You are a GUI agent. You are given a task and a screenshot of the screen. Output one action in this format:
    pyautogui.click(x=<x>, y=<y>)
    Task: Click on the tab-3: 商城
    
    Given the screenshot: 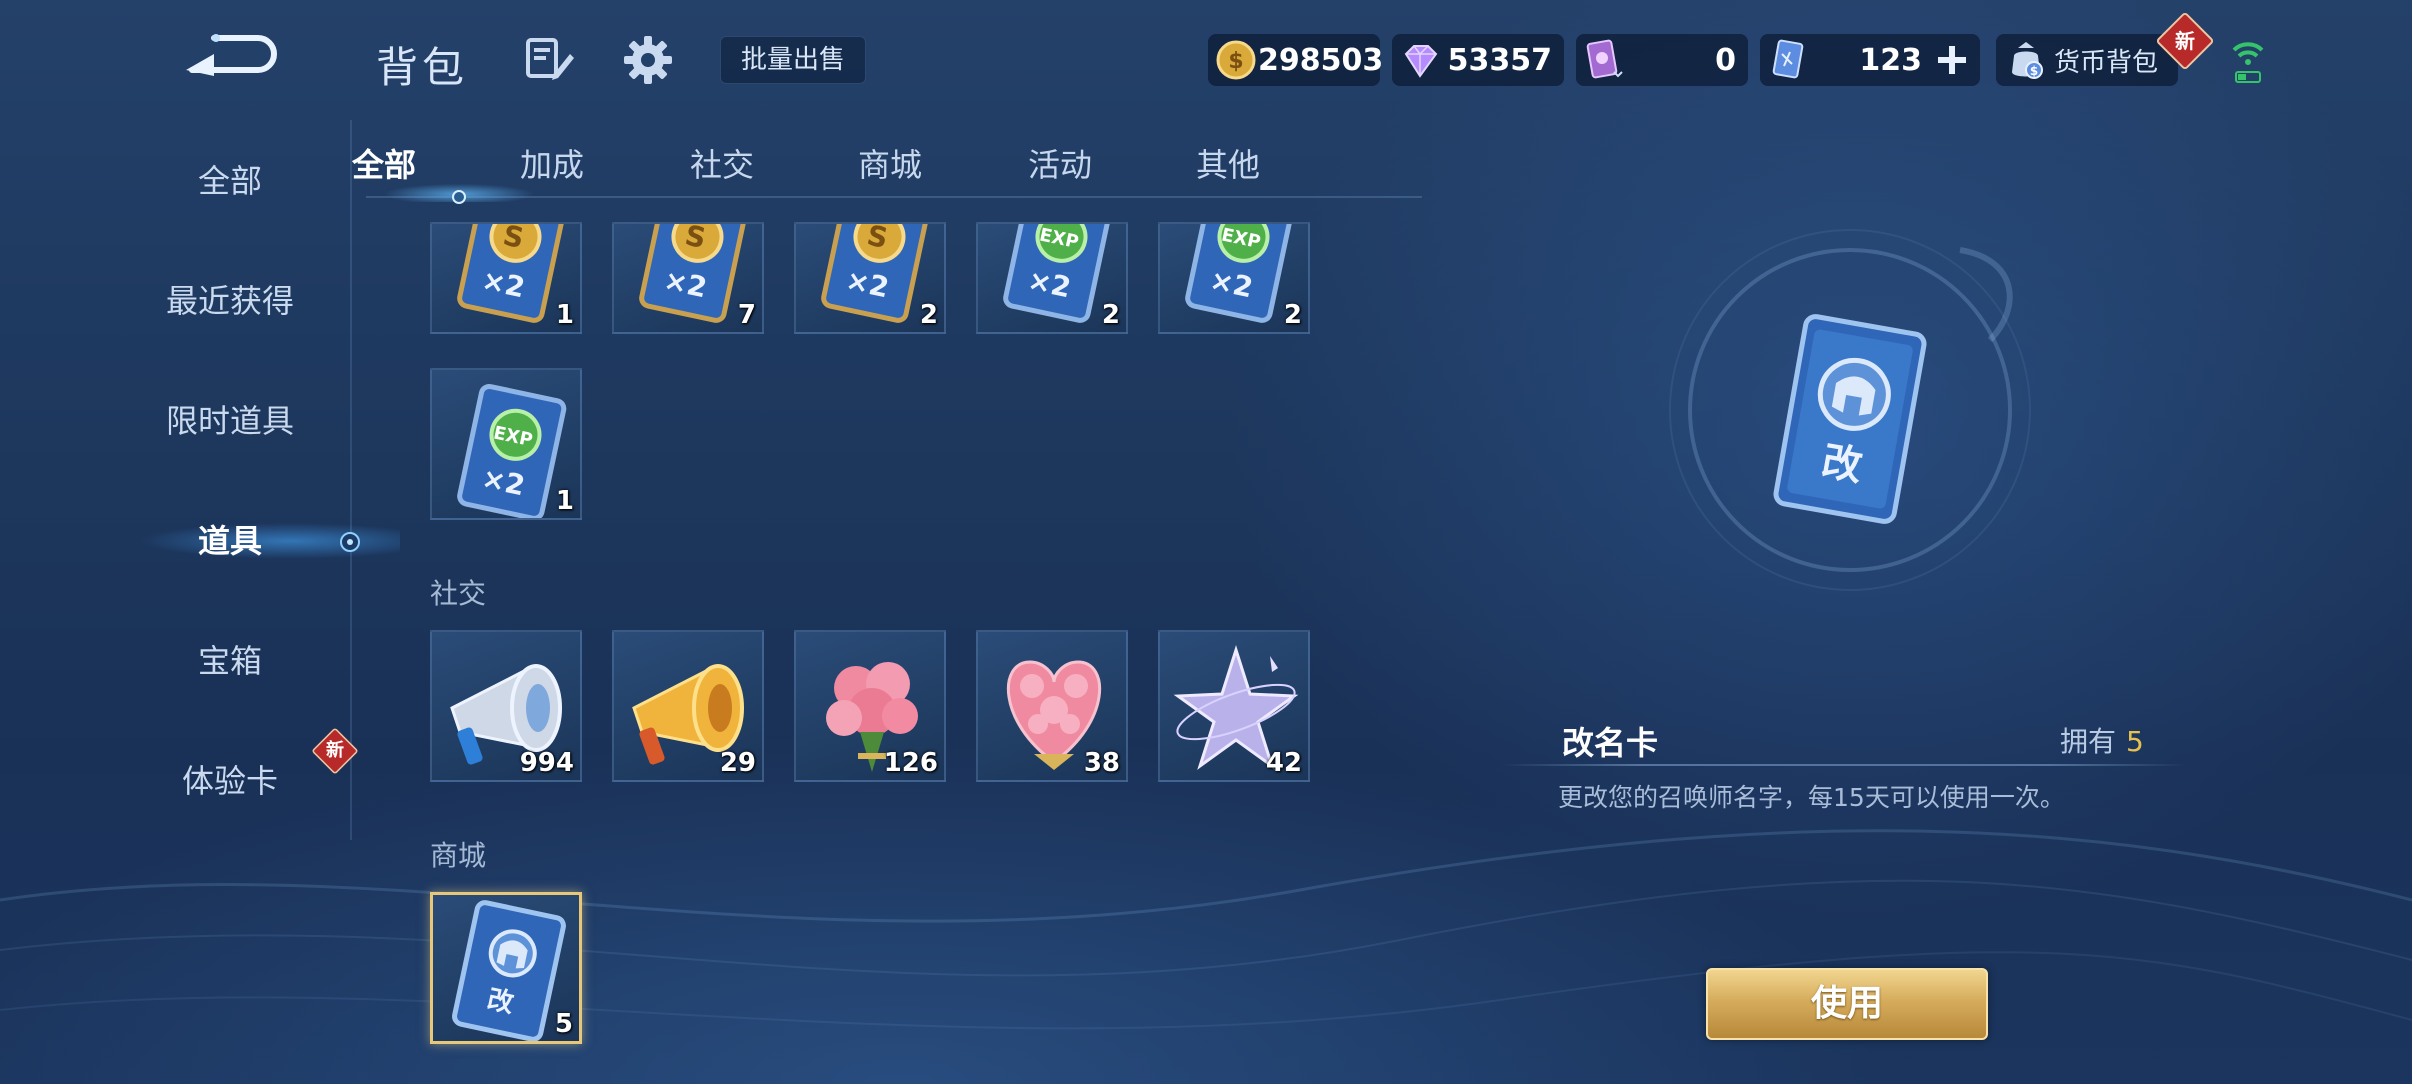 What is the action you would take?
    pyautogui.click(x=890, y=165)
    